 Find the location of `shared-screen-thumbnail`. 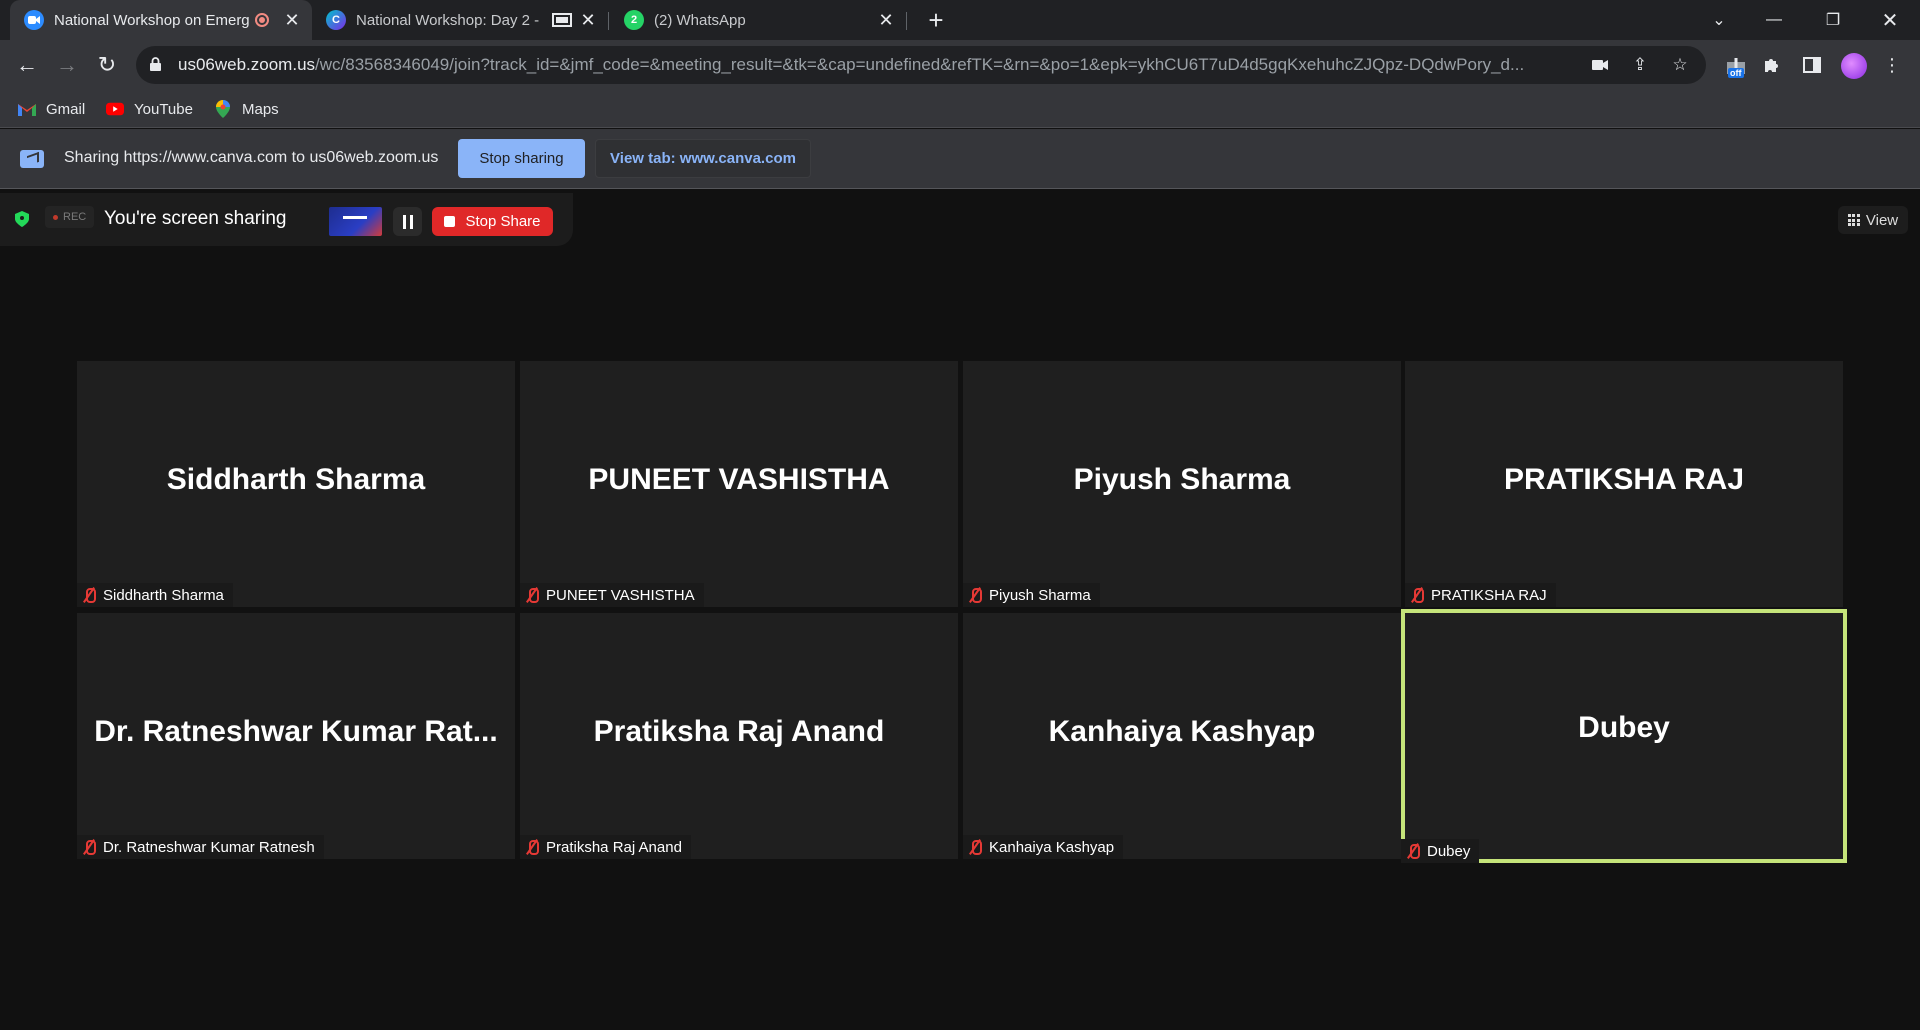

shared-screen-thumbnail is located at coordinates (355, 221).